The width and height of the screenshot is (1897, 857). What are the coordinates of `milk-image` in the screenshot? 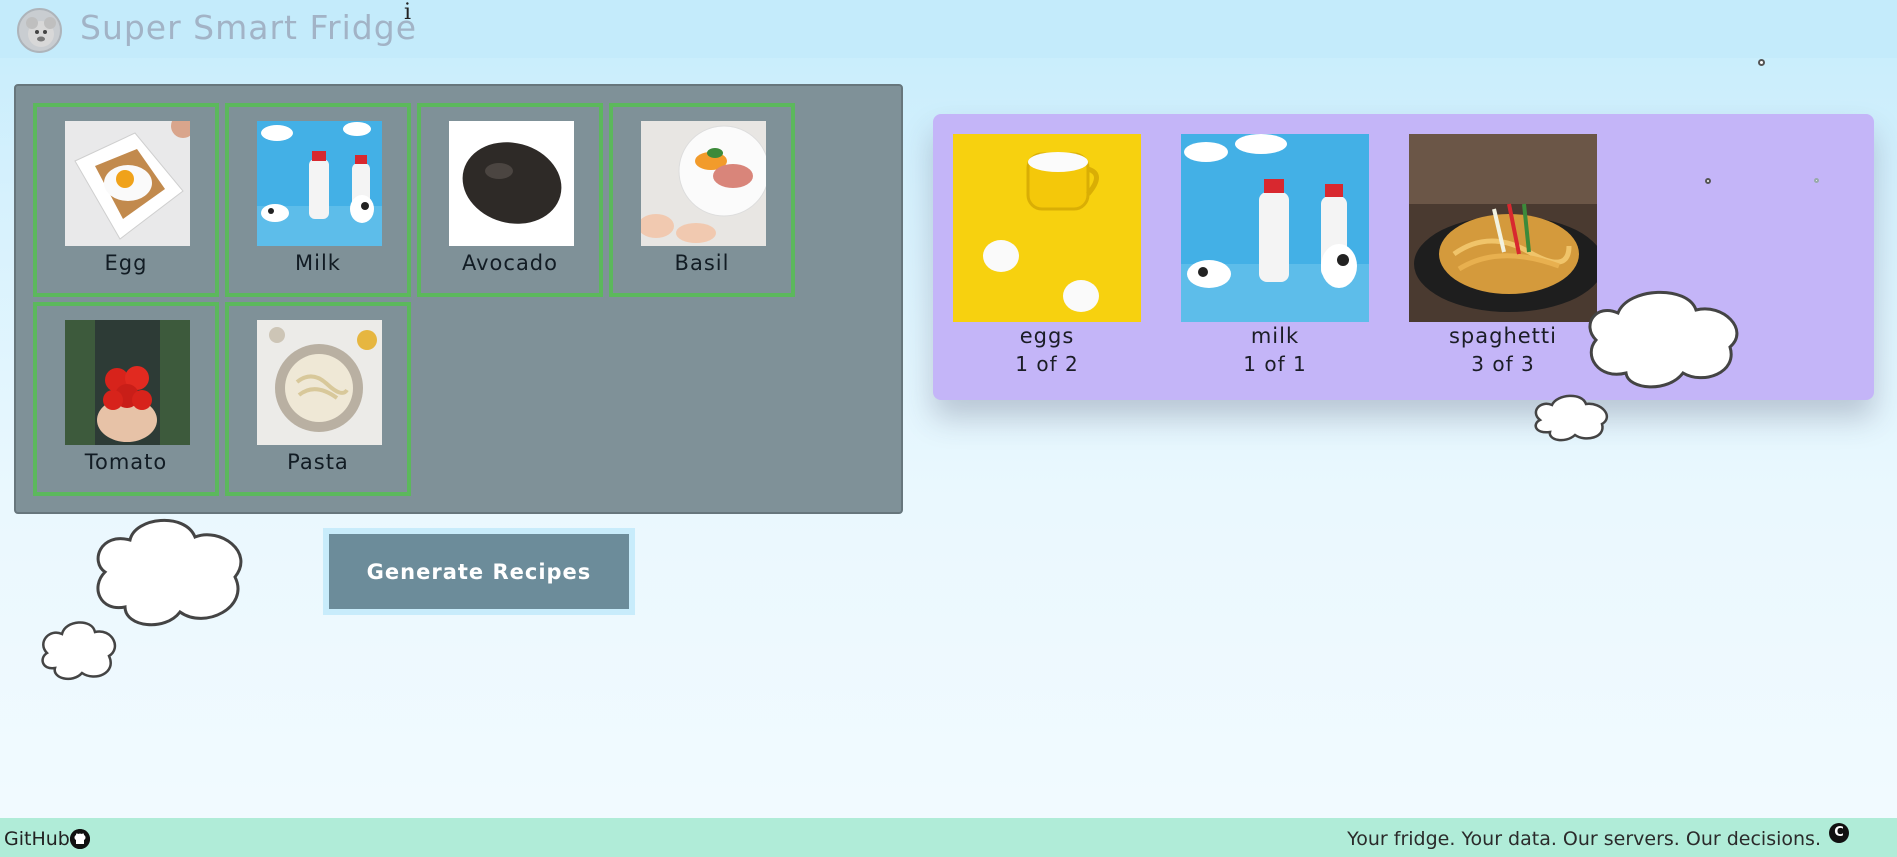 It's located at (319, 183).